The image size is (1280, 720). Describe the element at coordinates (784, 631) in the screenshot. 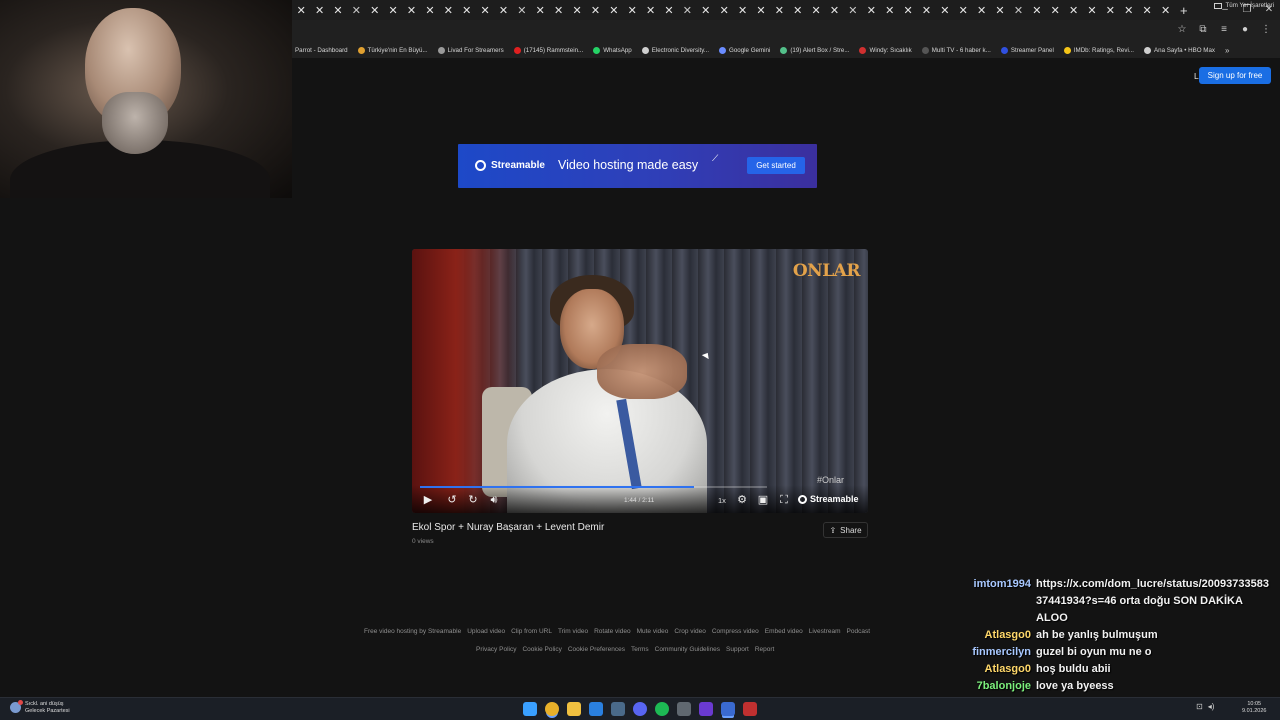

I see `footer-link: Embed video` at that location.